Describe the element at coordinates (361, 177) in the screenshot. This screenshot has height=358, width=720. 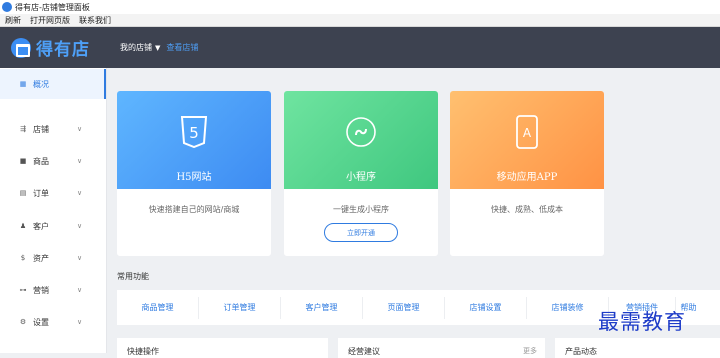
I see `card-title: 小程序` at that location.